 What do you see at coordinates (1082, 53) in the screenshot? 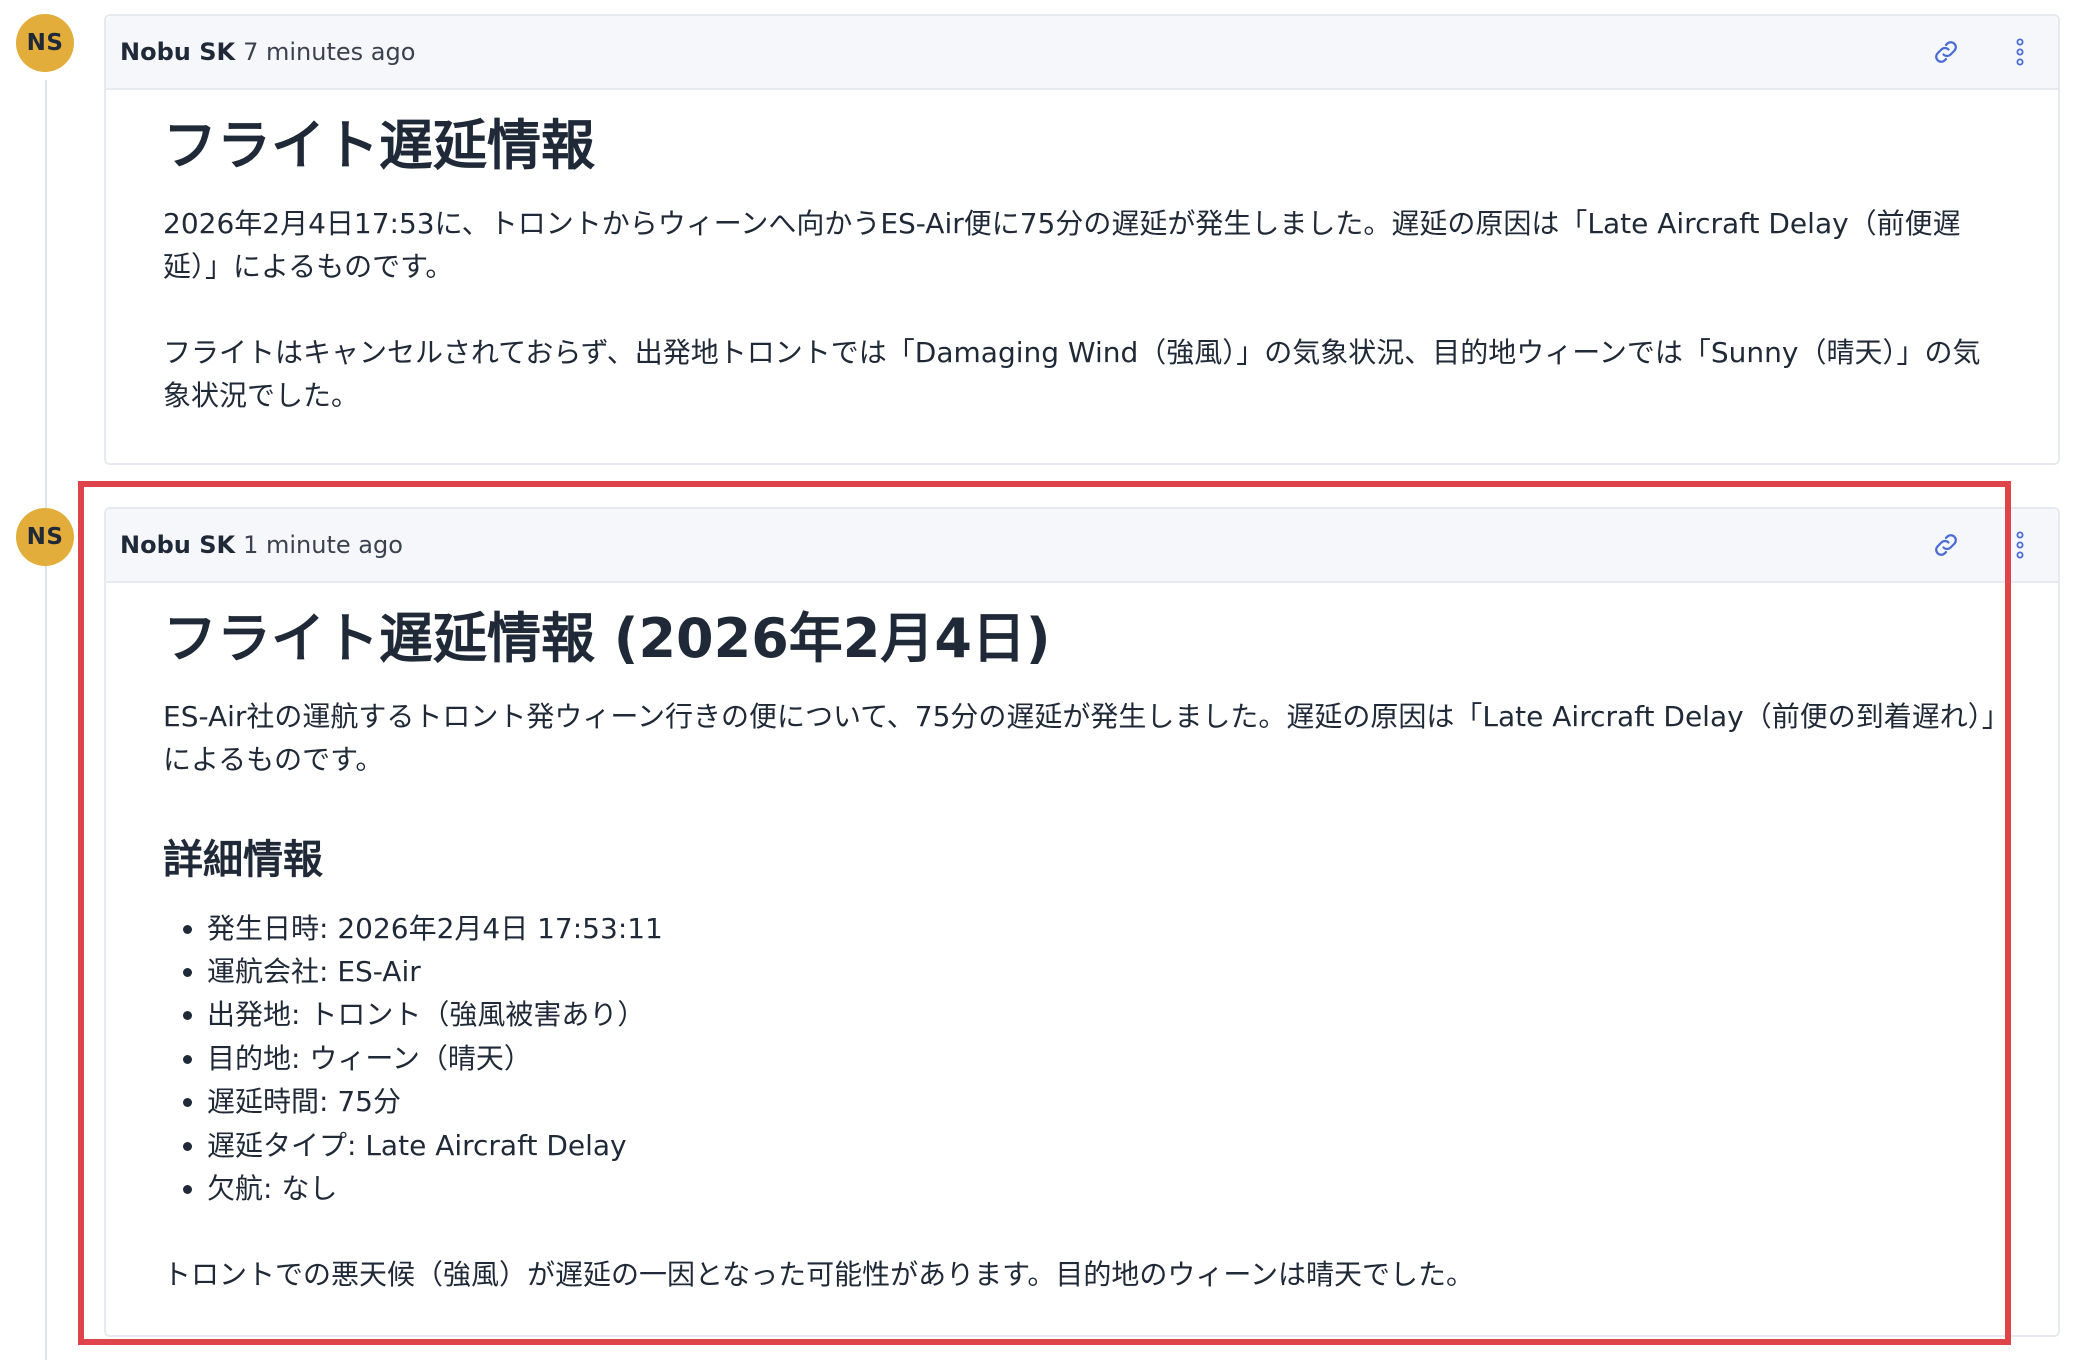
I see `comment-header: Nobu SK 7 minutes ago` at bounding box center [1082, 53].